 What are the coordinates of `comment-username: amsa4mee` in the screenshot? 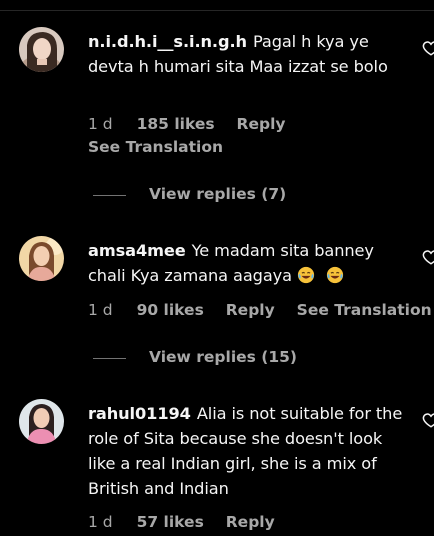 It's located at (137, 250).